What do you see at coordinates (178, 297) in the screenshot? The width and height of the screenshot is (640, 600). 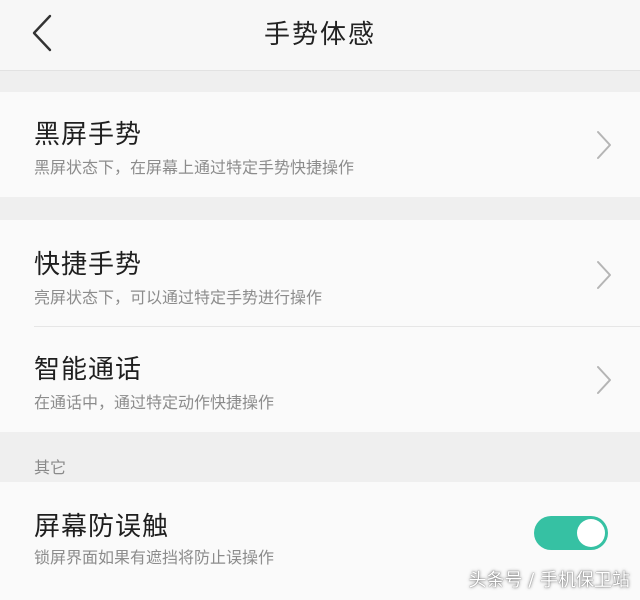 I see `quick-gesture-subtitle: 亮屏状态下，可以通过特定手势进行操作` at bounding box center [178, 297].